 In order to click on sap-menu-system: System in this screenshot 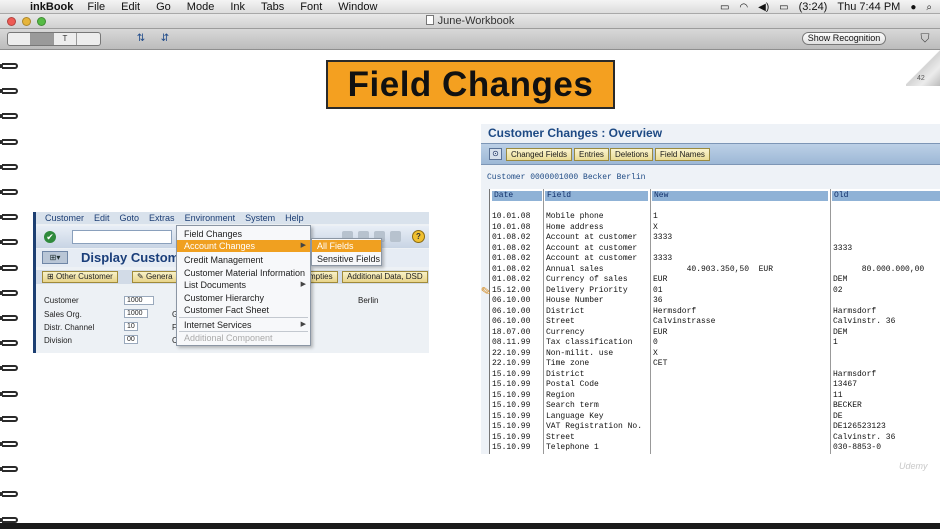, I will do `click(260, 218)`.